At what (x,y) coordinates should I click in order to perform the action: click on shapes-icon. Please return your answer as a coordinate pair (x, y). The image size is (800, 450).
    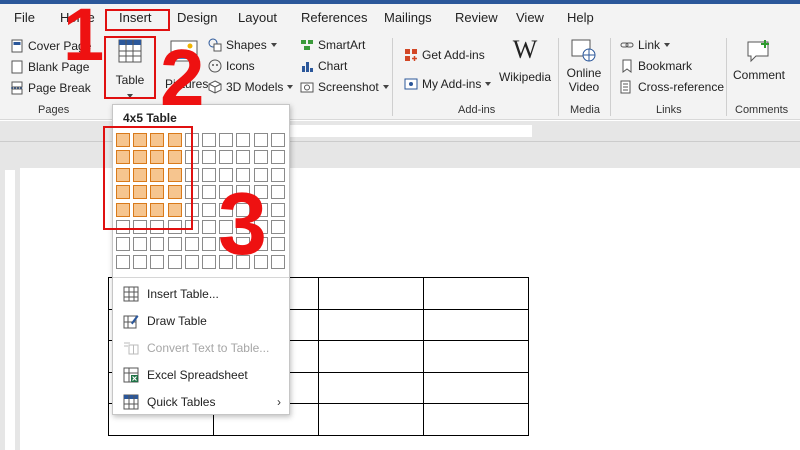
    Looking at the image, I should click on (215, 45).